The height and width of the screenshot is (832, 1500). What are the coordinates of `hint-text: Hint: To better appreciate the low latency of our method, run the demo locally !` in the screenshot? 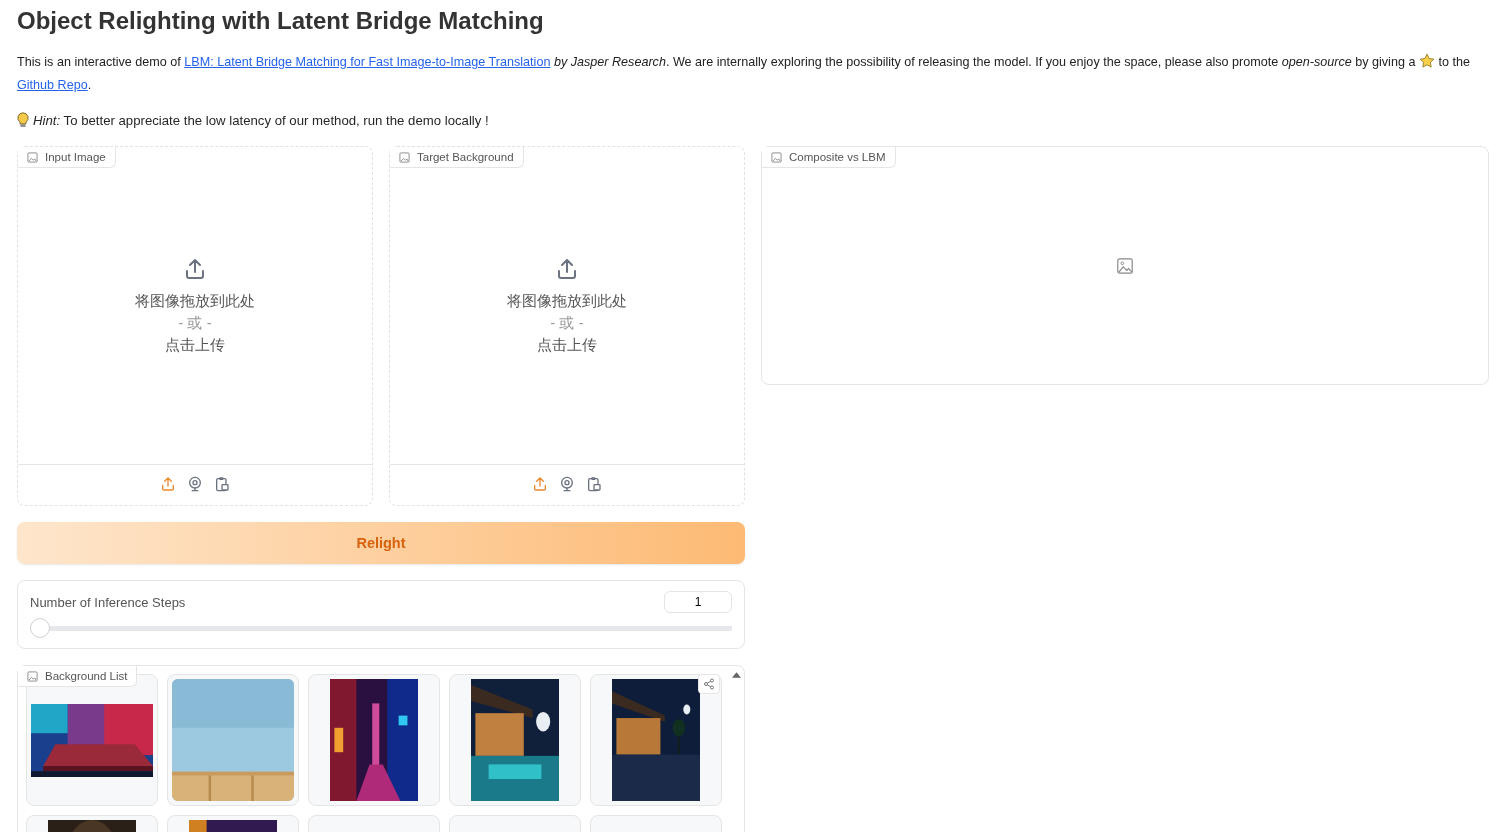 It's located at (261, 120).